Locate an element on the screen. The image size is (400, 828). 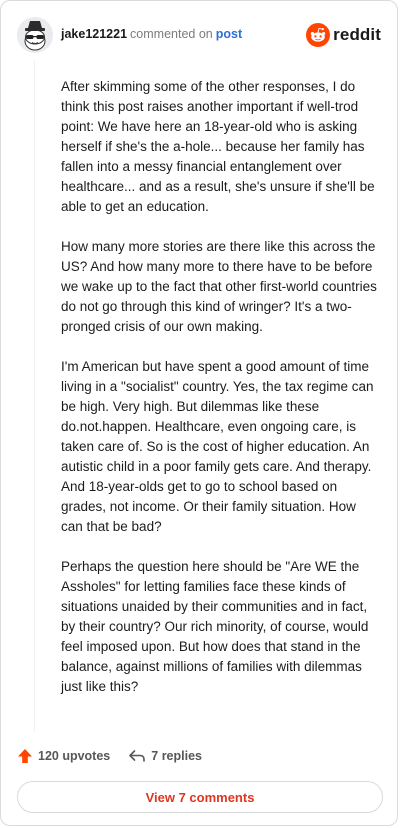
action-text: commented on is located at coordinates (171, 34).